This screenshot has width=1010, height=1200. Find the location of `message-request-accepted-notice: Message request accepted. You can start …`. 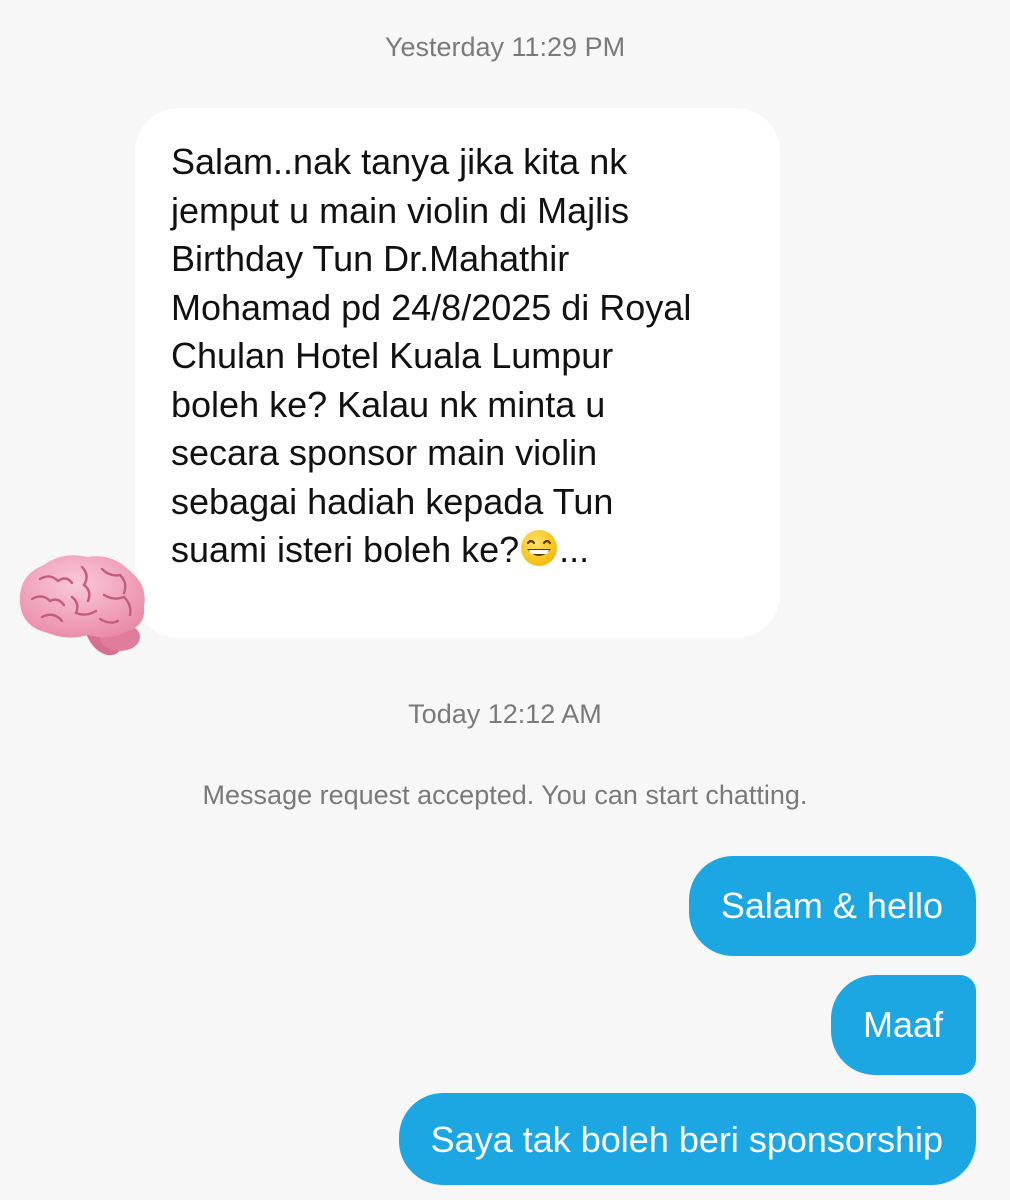

message-request-accepted-notice: Message request accepted. You can start … is located at coordinates (505, 795).